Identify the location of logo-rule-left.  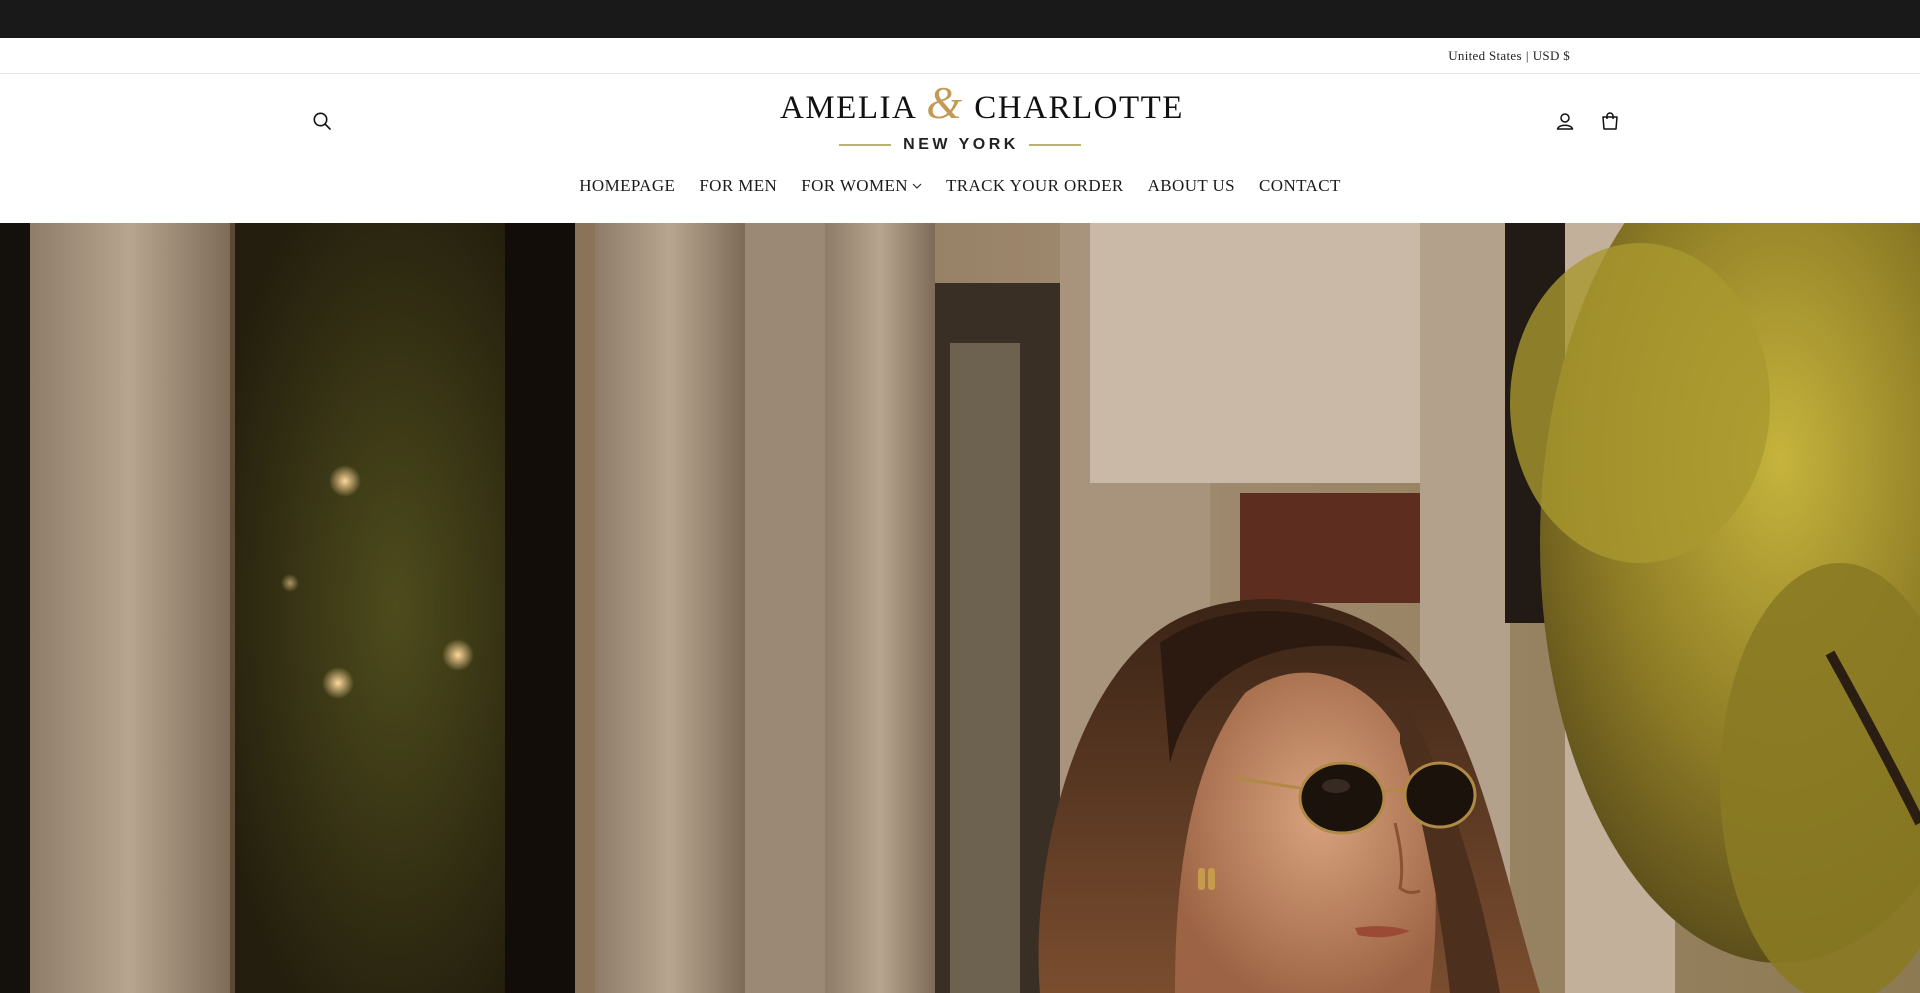
(865, 145).